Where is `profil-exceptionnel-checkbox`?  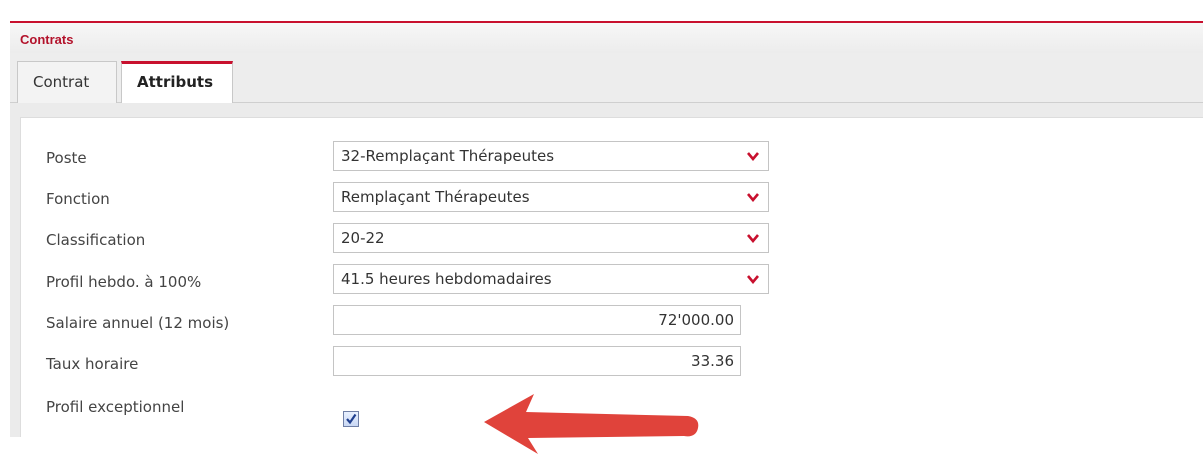 profil-exceptionnel-checkbox is located at coordinates (351, 419).